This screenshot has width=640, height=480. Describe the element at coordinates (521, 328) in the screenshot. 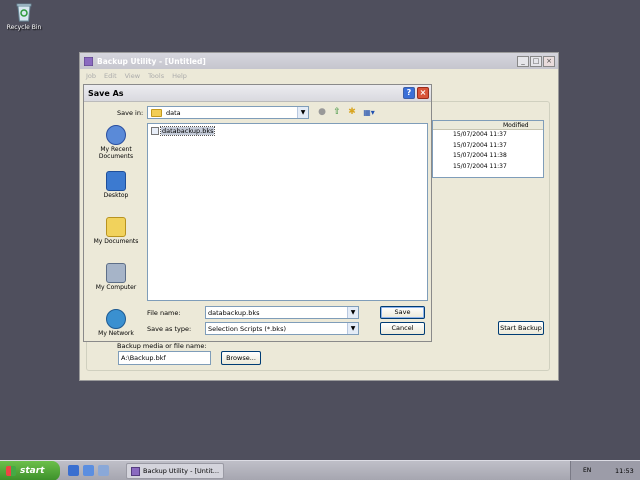

I see `start-backup-button: Start Backup` at that location.